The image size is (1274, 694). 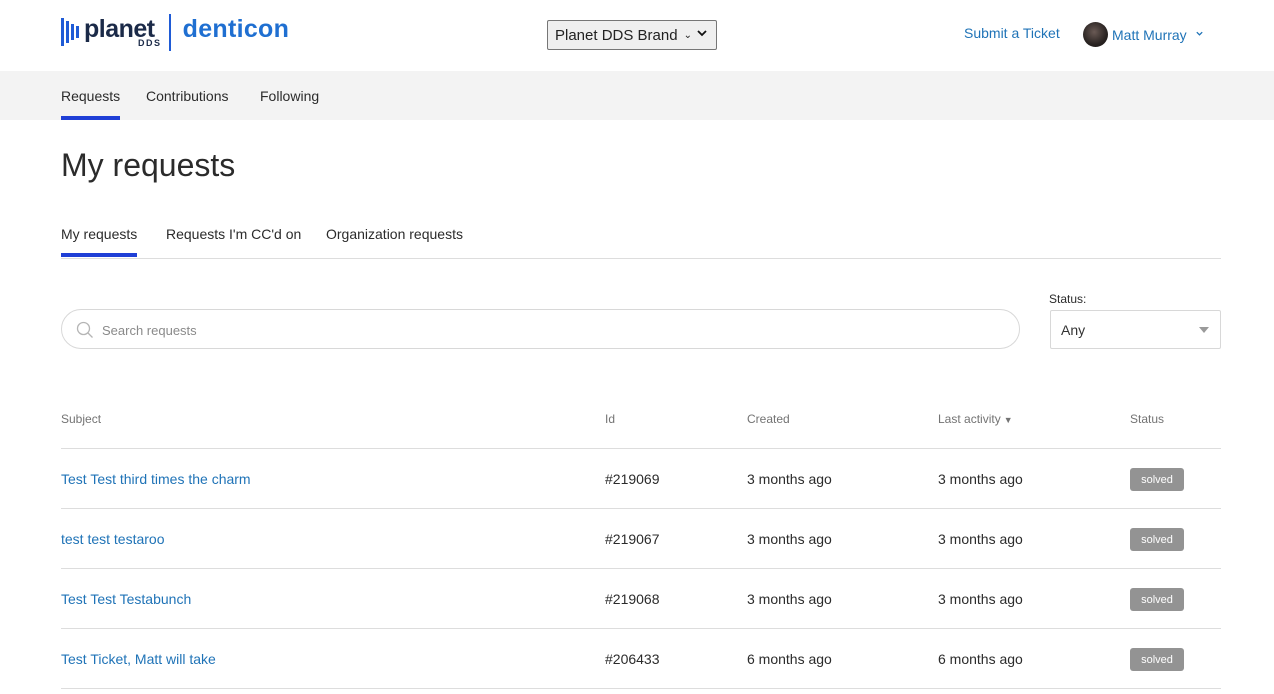 I want to click on brand-select: Planet DDS Brand ⌄, so click(x=632, y=35).